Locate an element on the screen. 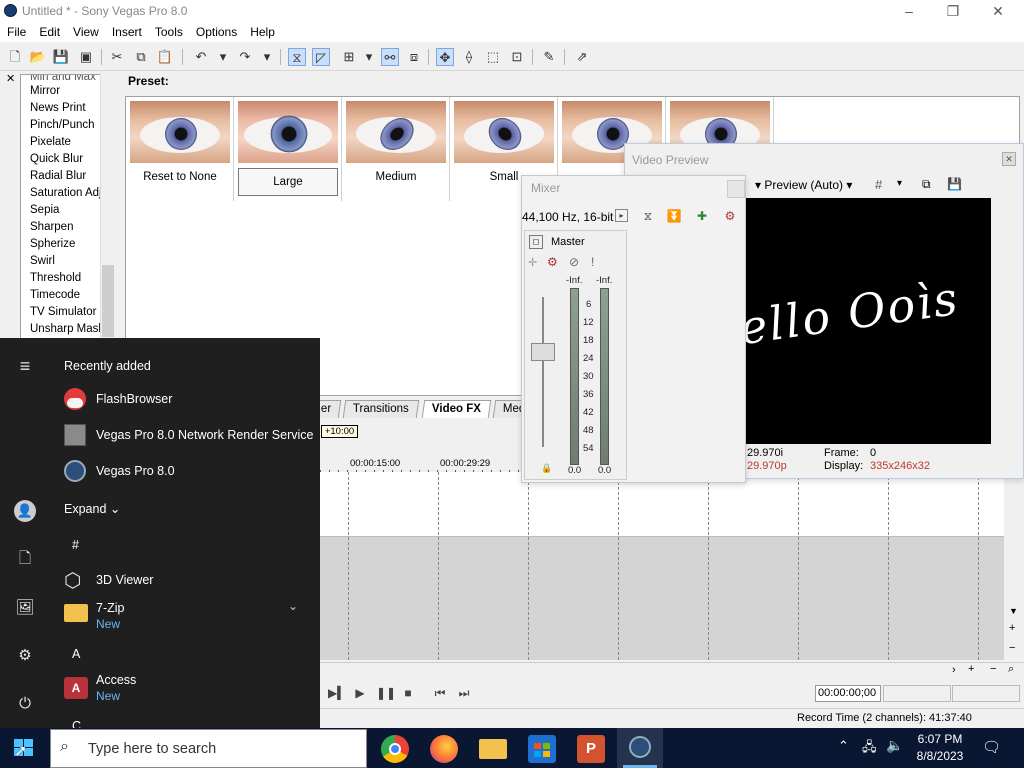  menu-file: File is located at coordinates (16, 30).